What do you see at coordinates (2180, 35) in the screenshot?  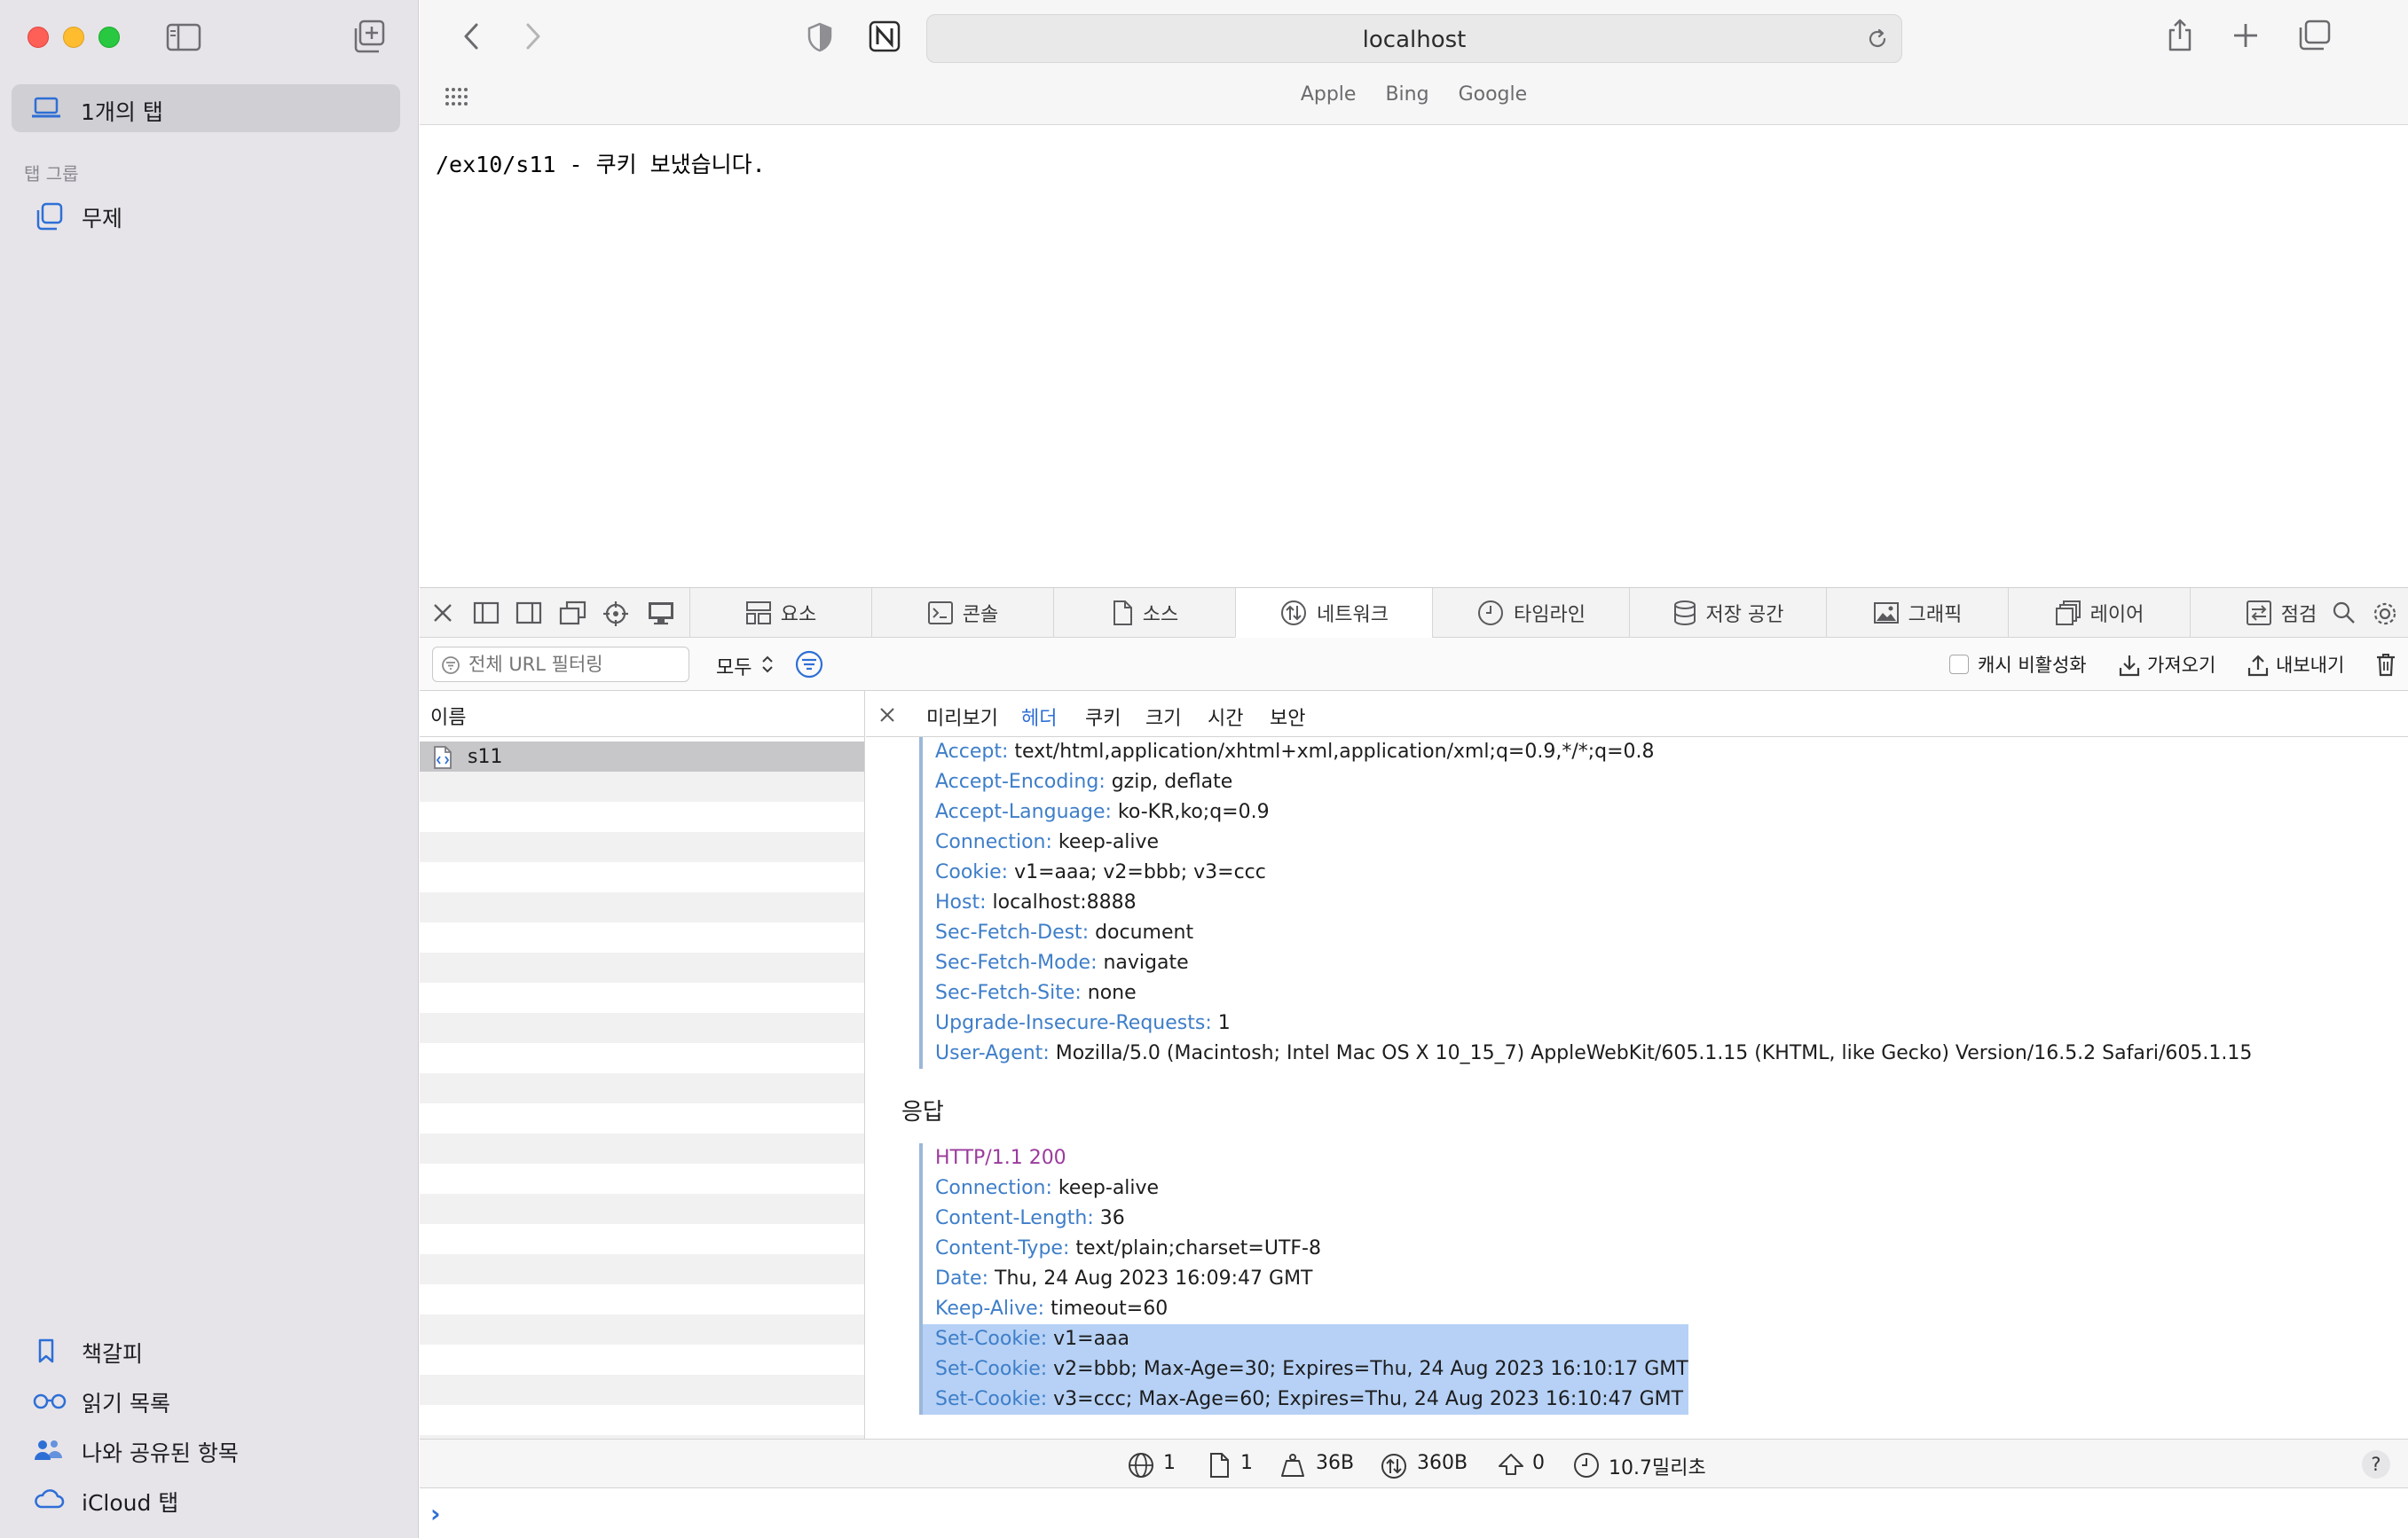 I see `share-icon` at bounding box center [2180, 35].